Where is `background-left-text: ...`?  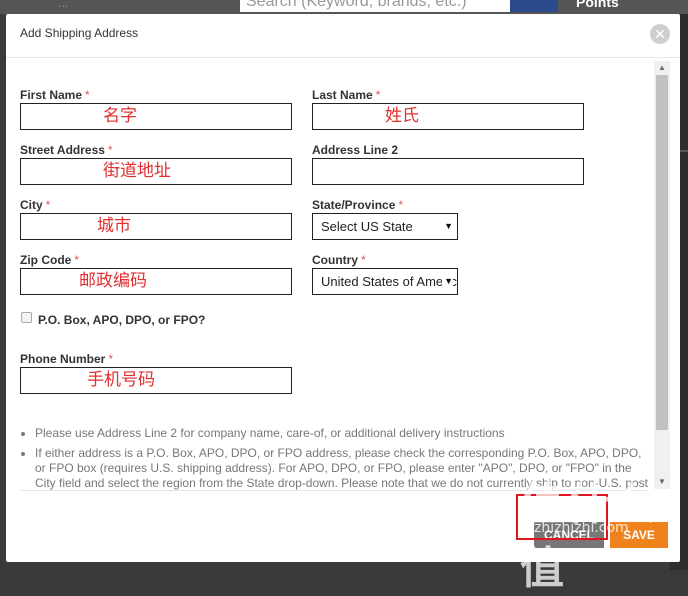 background-left-text: ... is located at coordinates (63, 5).